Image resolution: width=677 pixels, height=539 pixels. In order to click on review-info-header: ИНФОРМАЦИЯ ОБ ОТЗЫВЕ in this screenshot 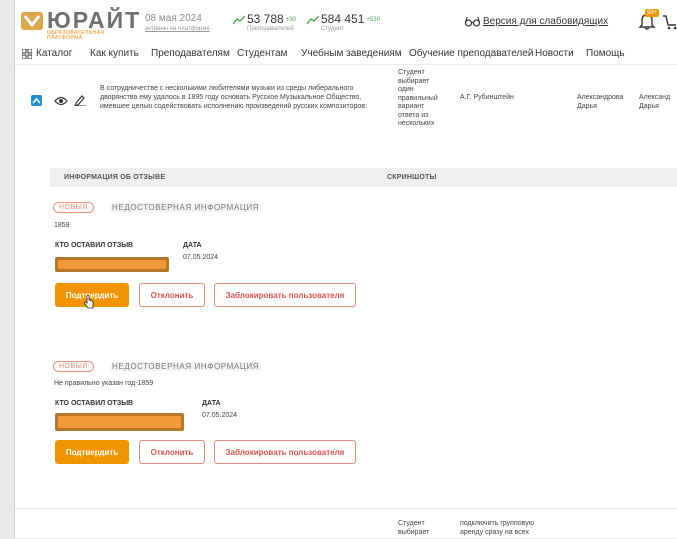, I will do `click(115, 177)`.